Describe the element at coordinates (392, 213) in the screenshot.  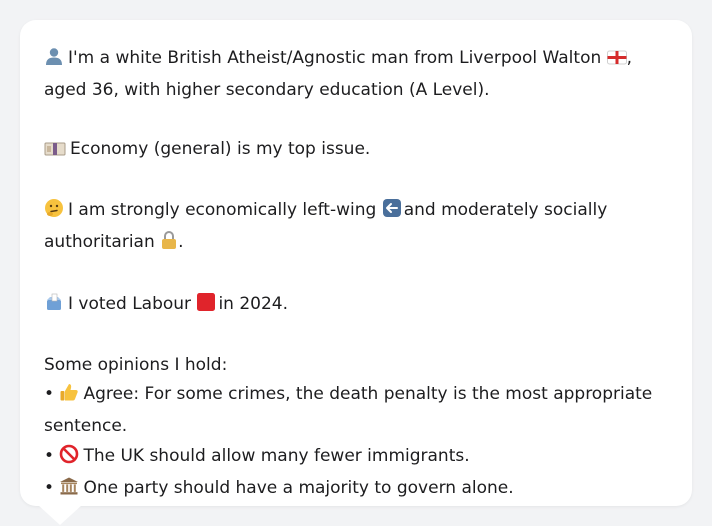
I see `left-arrow-icon` at that location.